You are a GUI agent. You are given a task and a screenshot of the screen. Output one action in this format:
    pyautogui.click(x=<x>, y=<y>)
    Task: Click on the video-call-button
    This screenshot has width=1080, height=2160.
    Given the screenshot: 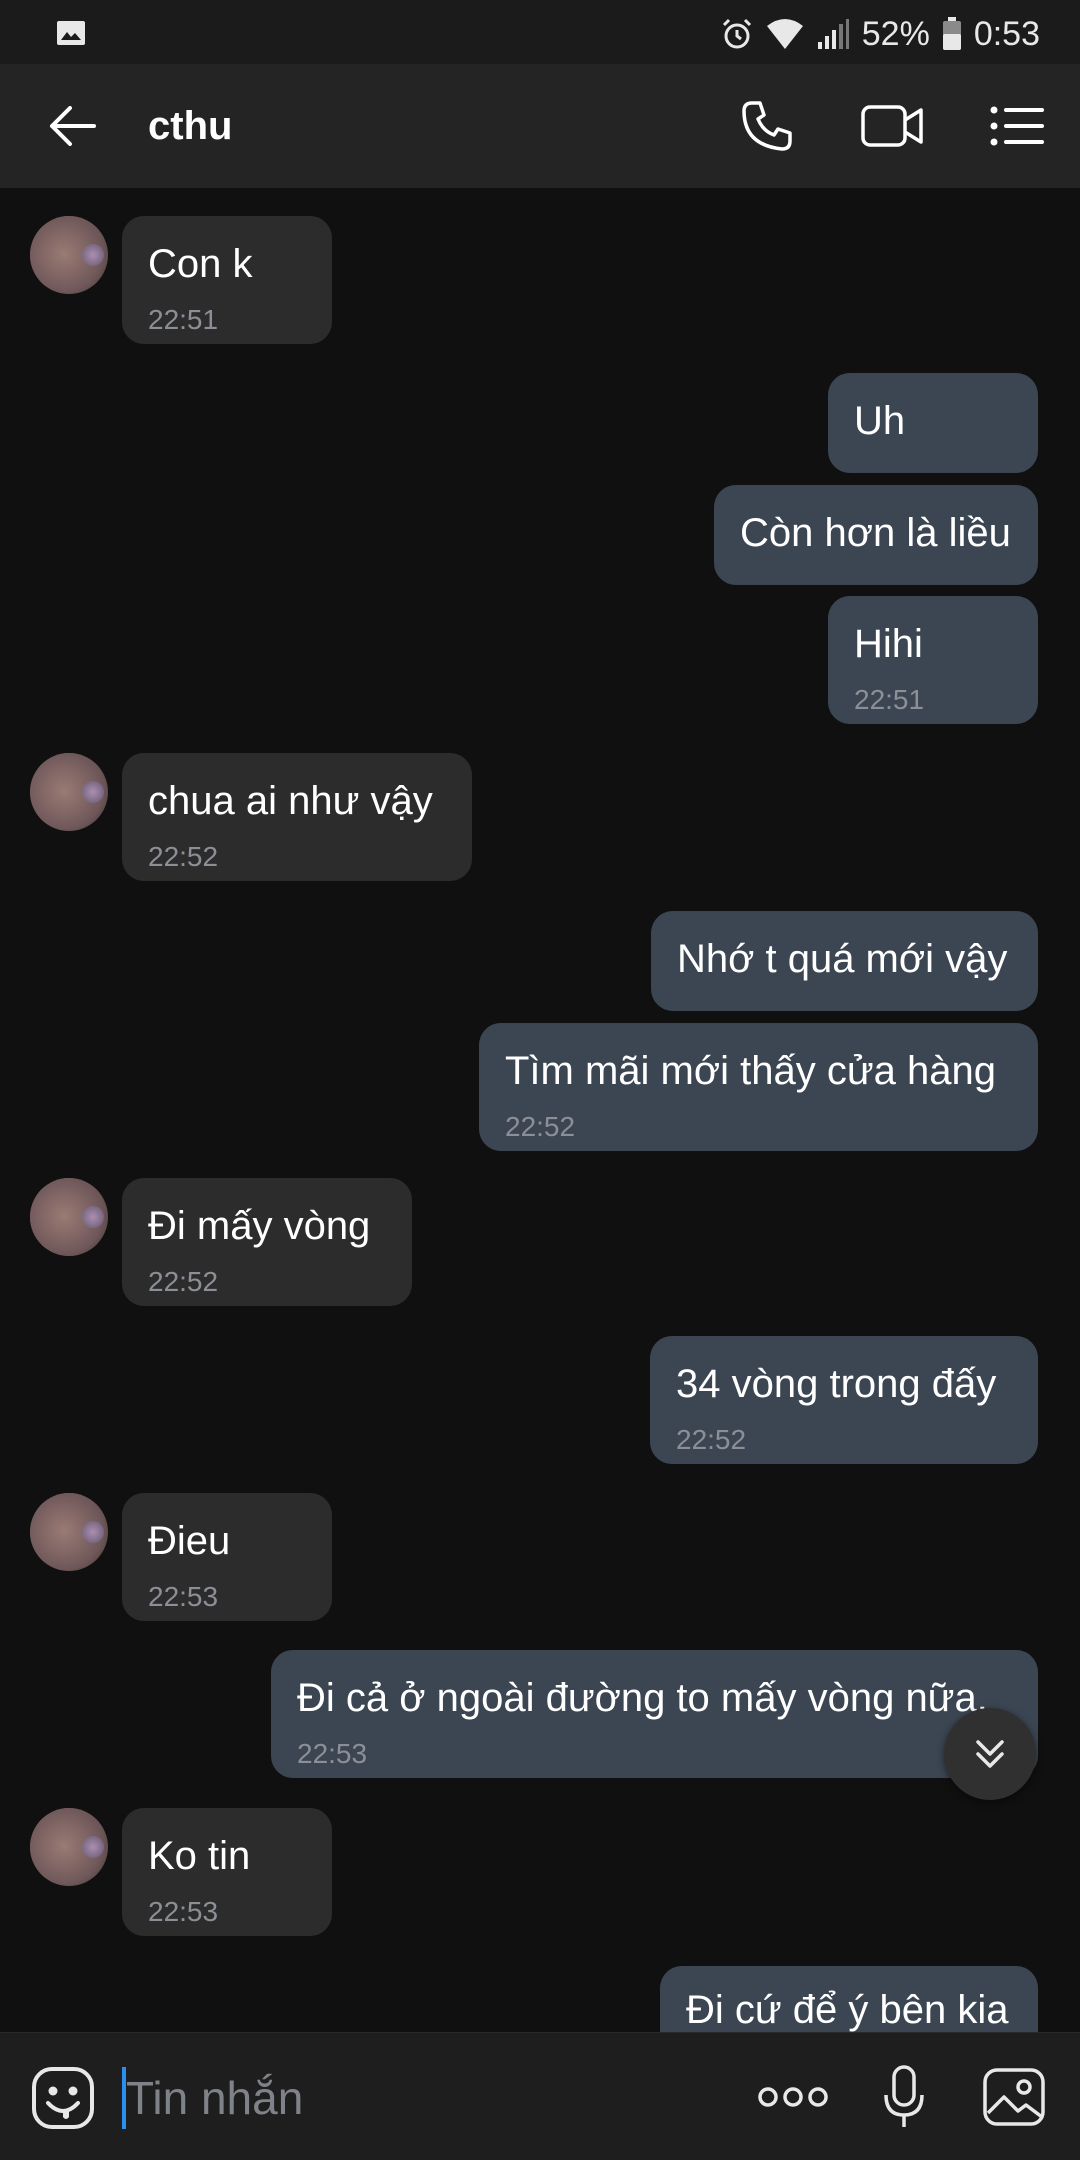 What is the action you would take?
    pyautogui.click(x=892, y=126)
    